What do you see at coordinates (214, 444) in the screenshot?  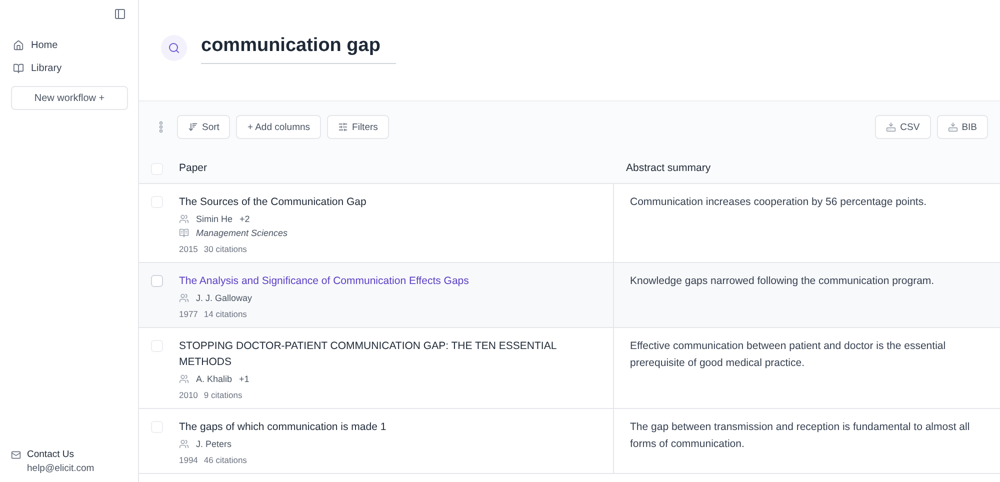 I see `author-name: J. Peters` at bounding box center [214, 444].